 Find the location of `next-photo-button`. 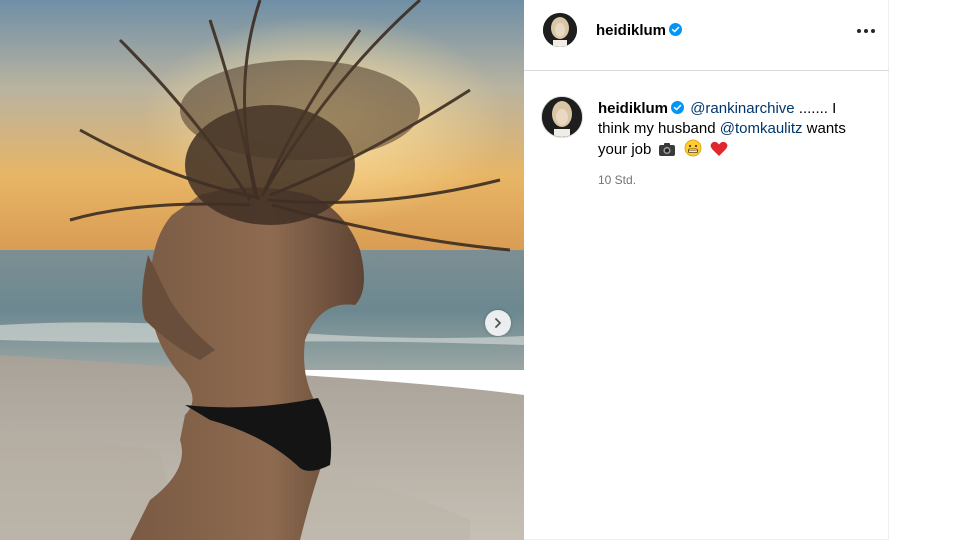

next-photo-button is located at coordinates (498, 323).